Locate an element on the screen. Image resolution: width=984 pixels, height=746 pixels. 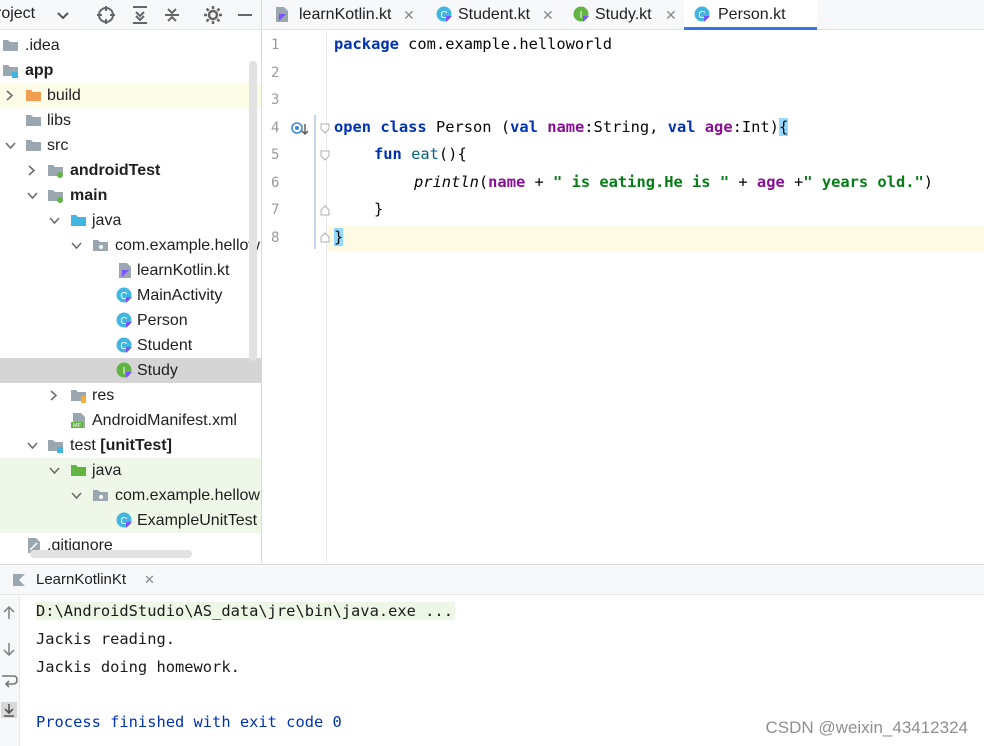
tab-study: I Study.kt ✕ is located at coordinates (623, 15).